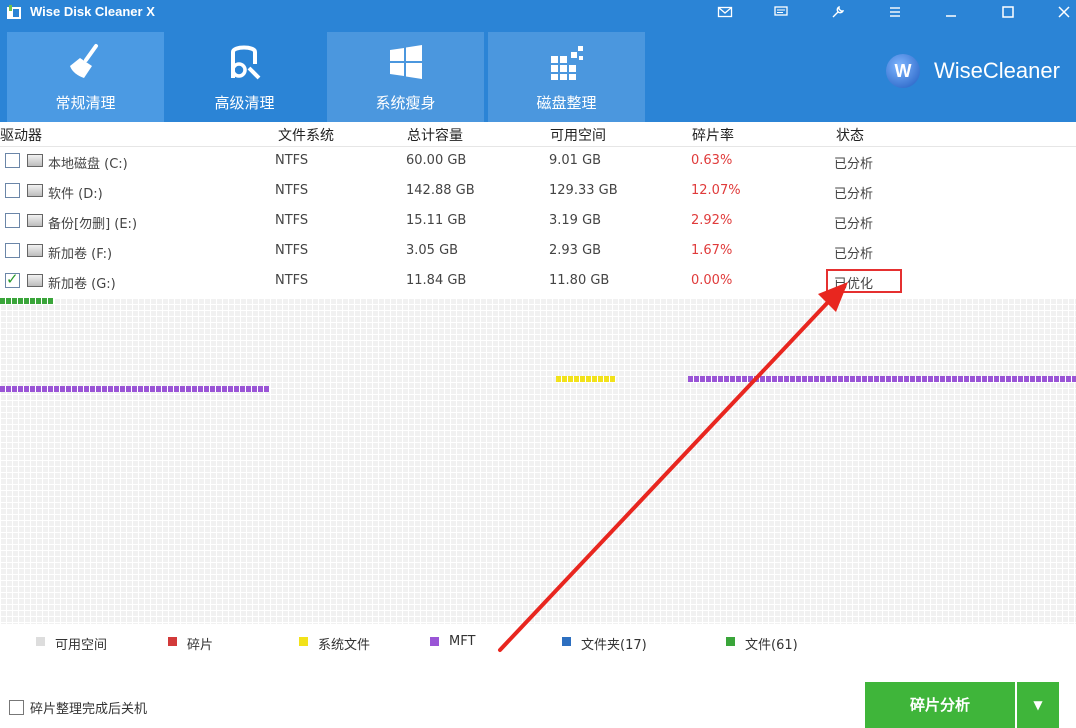 This screenshot has width=1076, height=728. I want to click on wisecleaner-logo-icon: W, so click(903, 71).